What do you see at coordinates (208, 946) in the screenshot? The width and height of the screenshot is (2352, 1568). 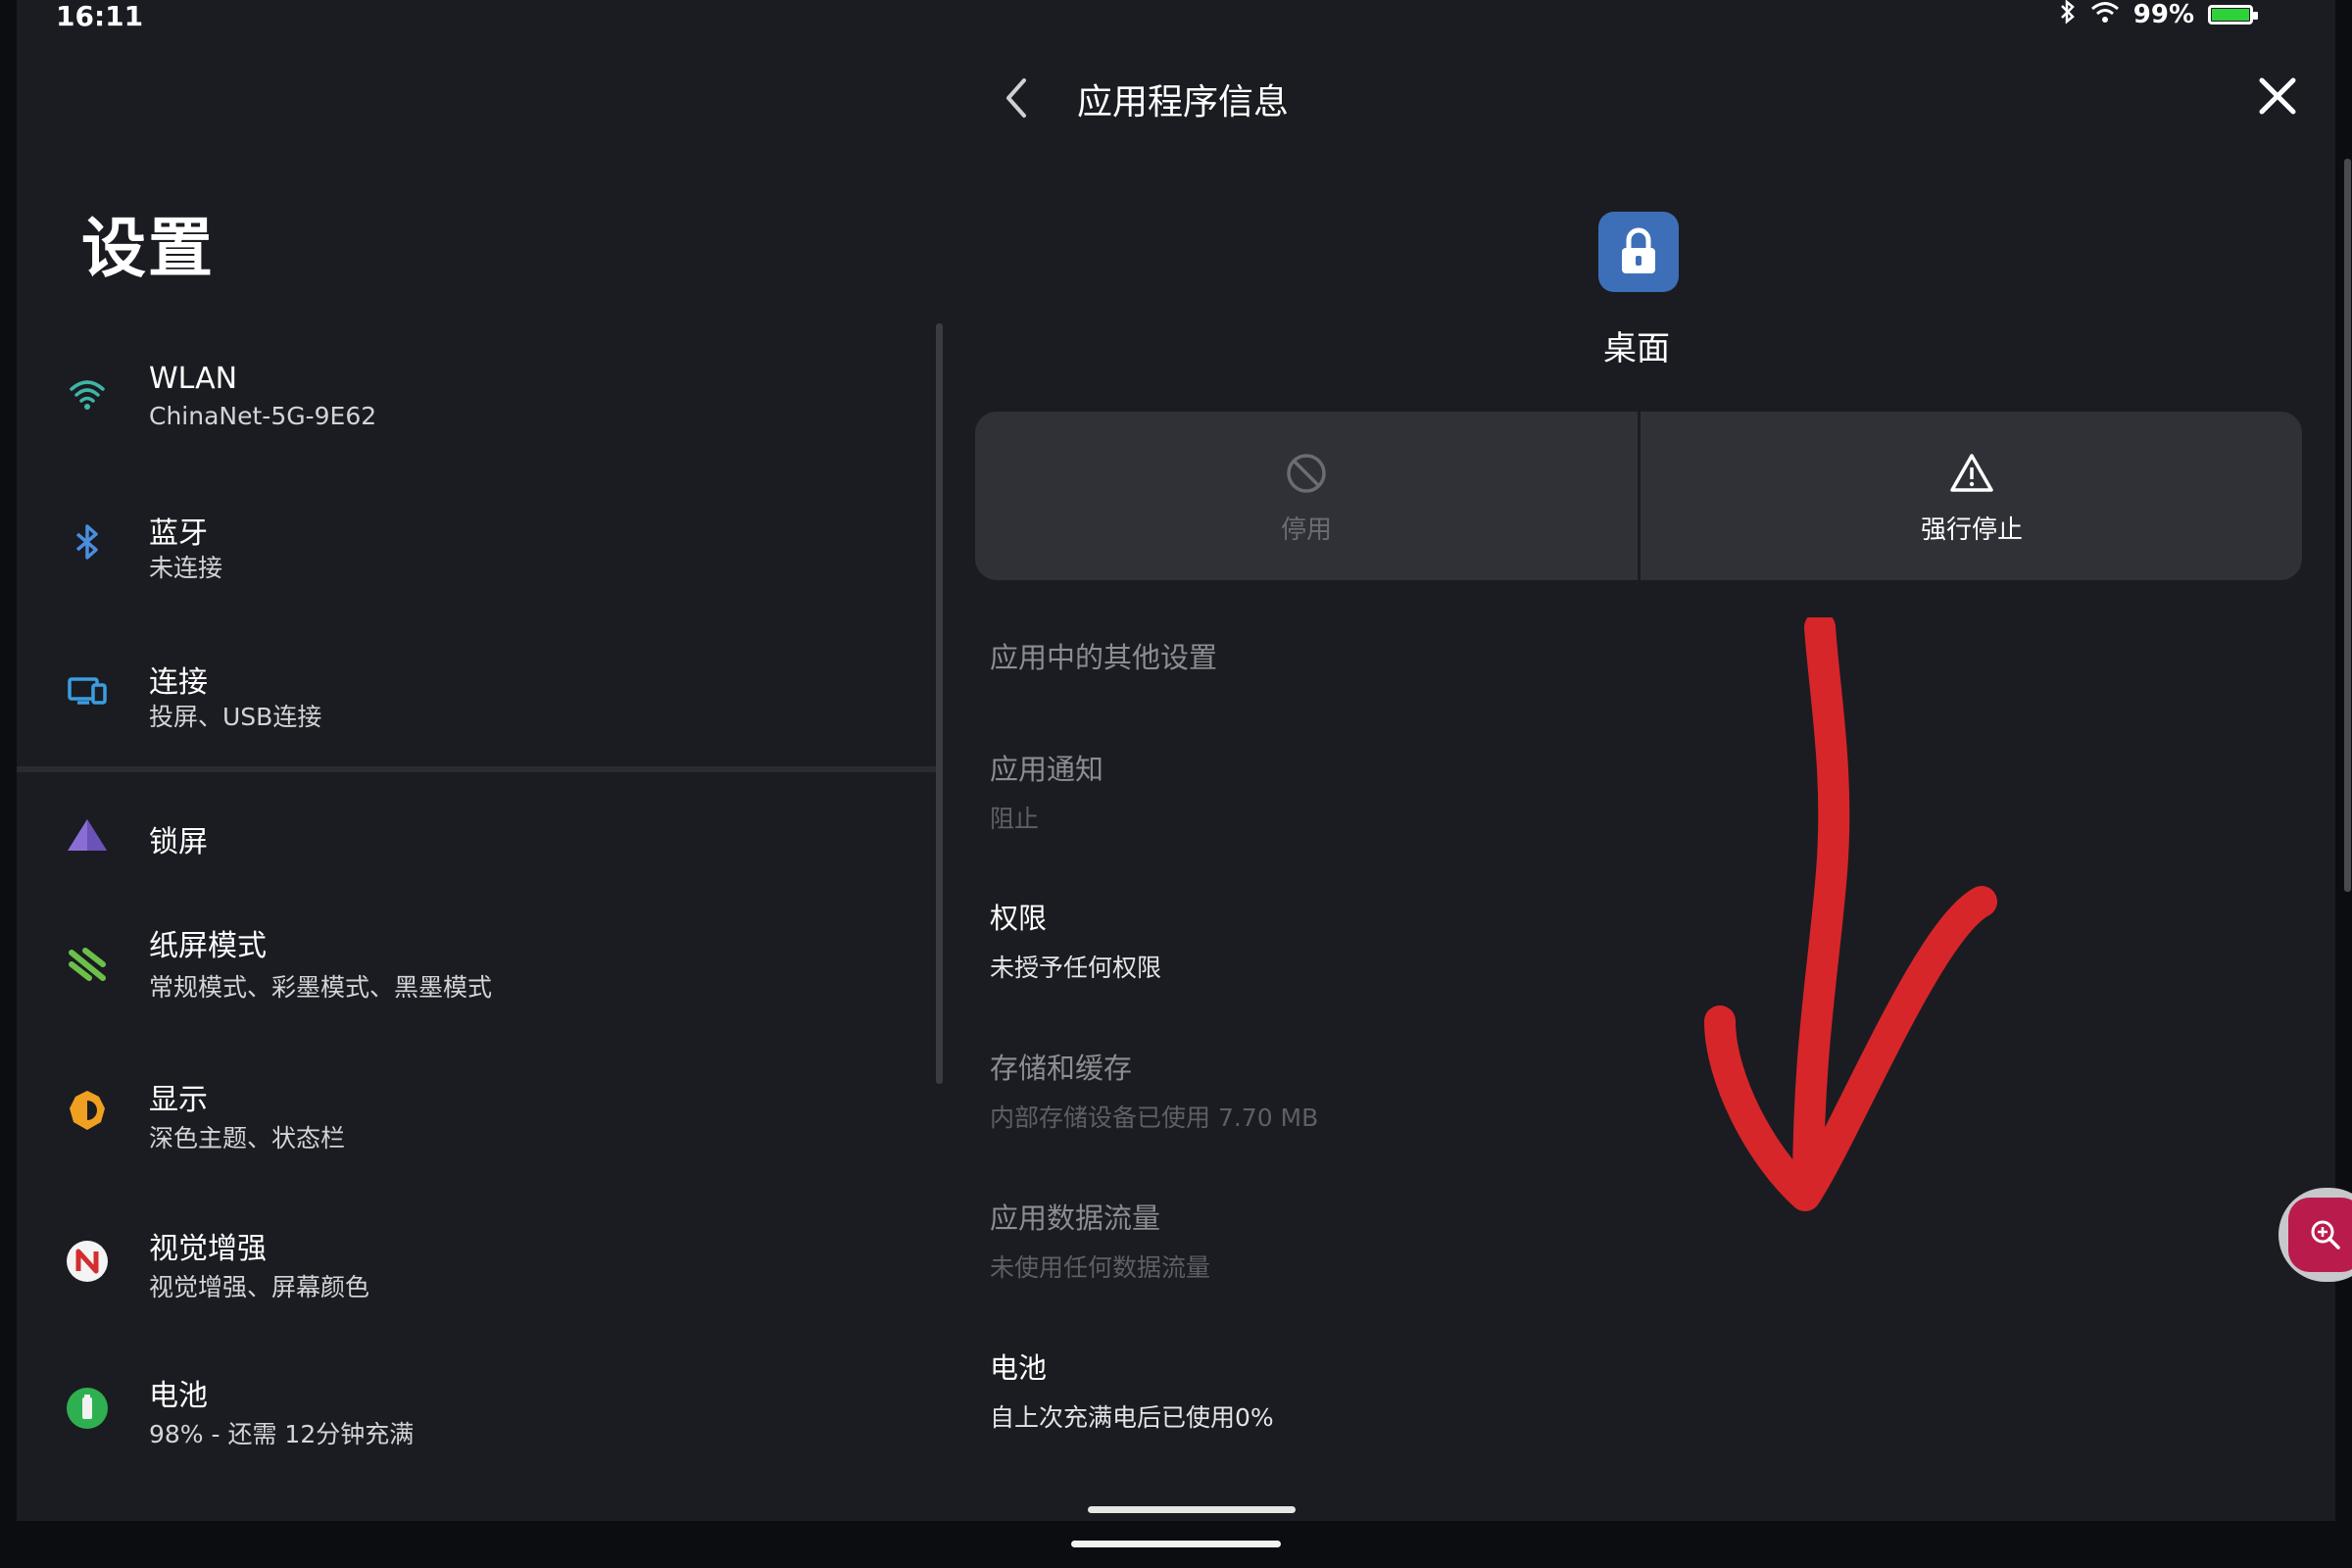 I see `sidebar-item-title: 纸屏模式` at bounding box center [208, 946].